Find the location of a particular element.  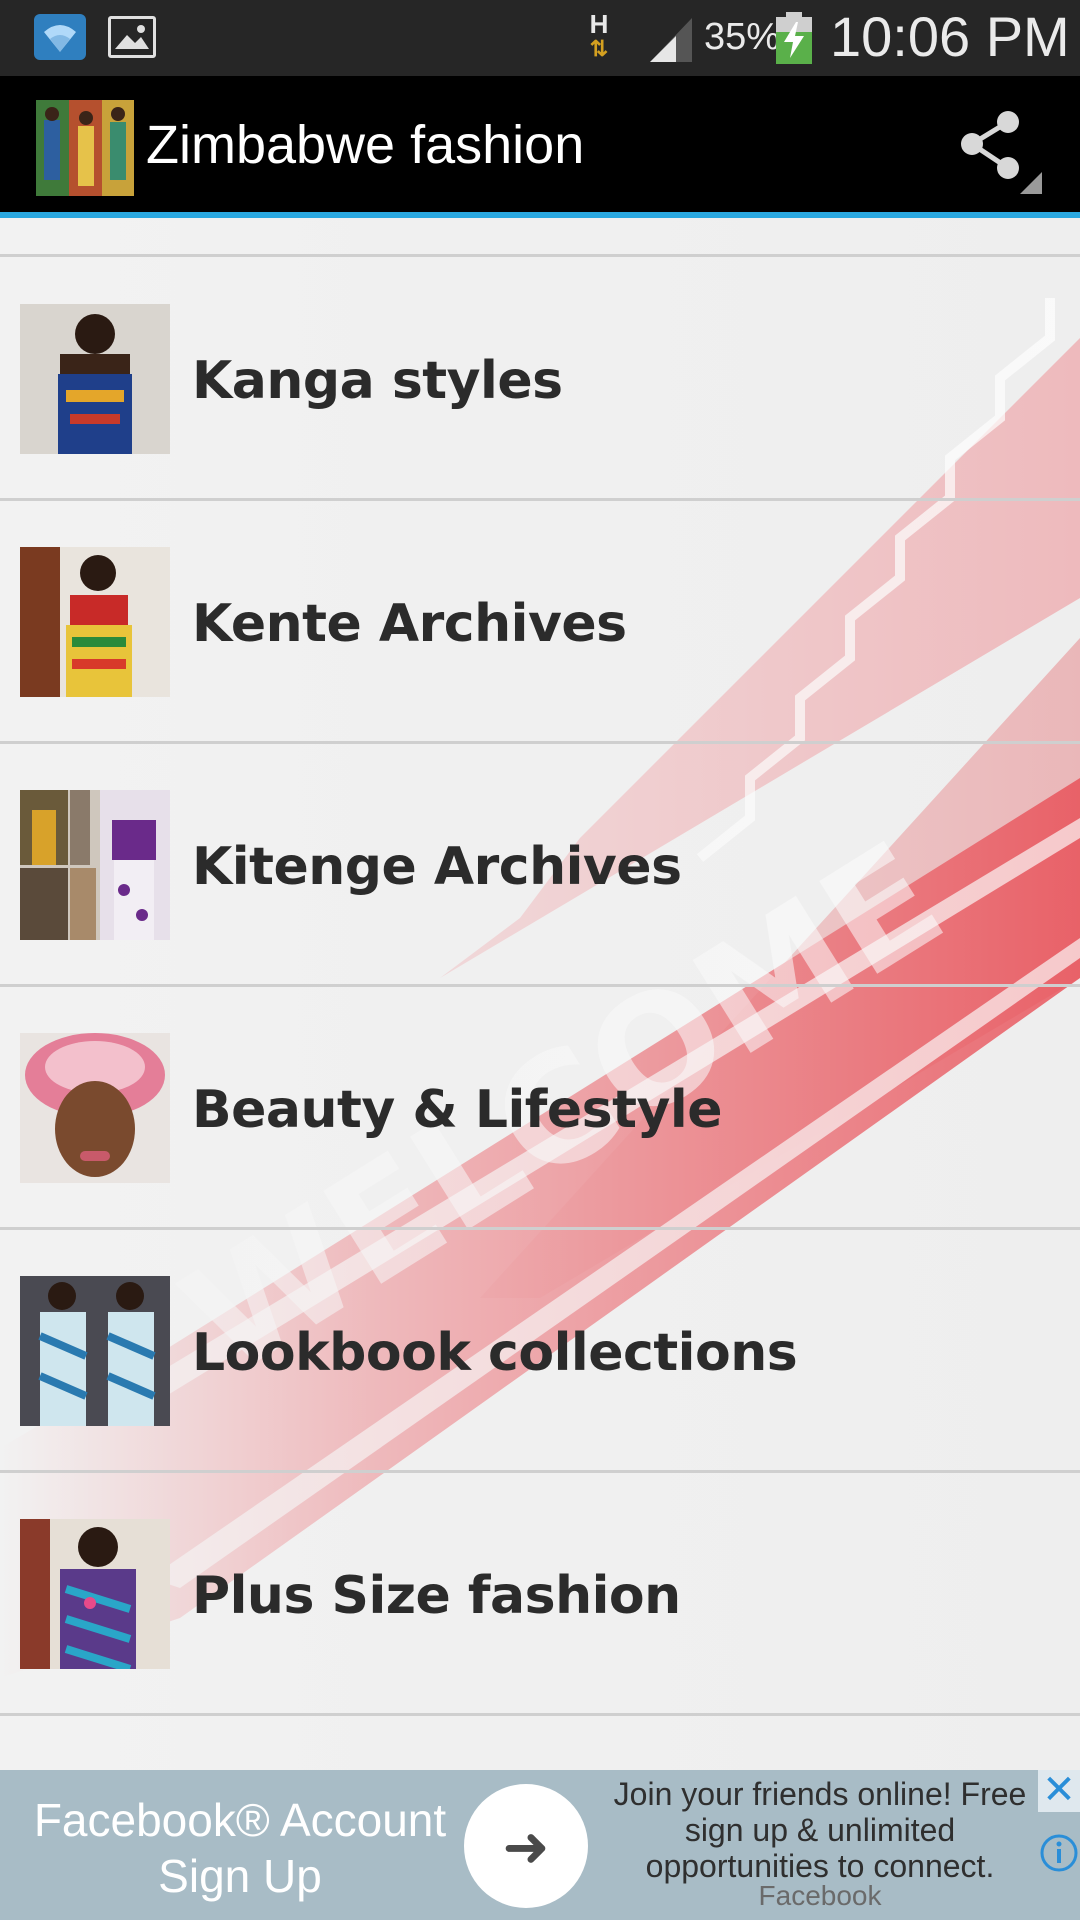

item-label: Lookbook collections is located at coordinates (495, 1353).